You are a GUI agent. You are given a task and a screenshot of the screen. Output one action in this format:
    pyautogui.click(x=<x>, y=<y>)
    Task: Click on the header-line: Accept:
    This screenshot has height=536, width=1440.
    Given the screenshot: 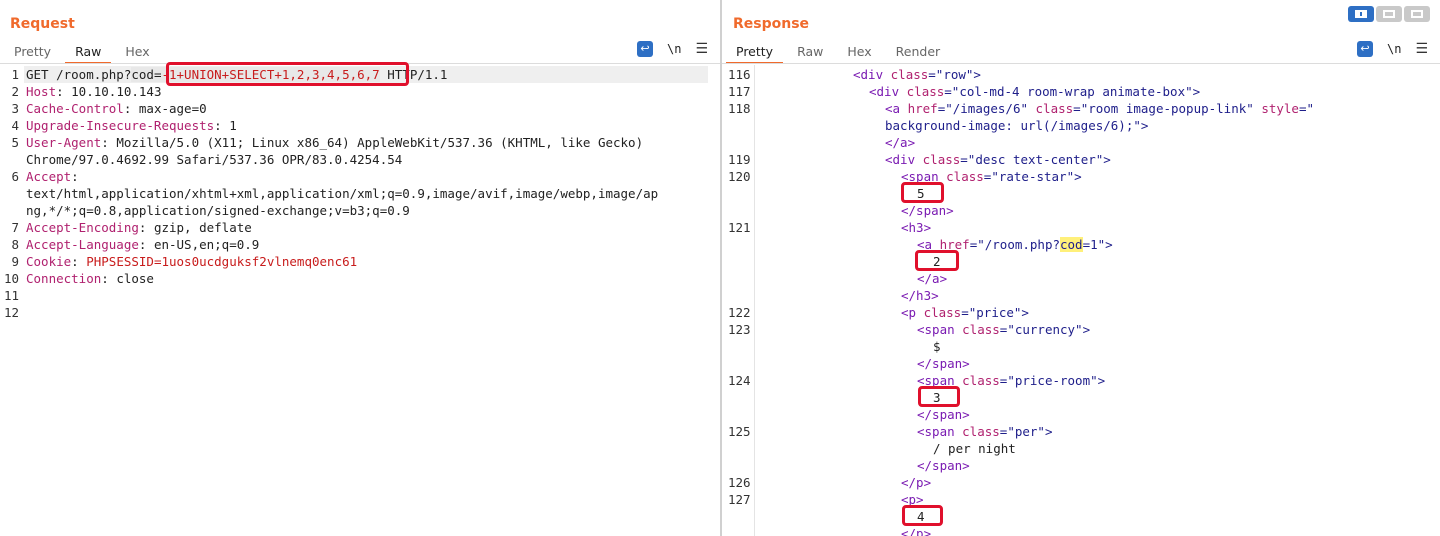 What is the action you would take?
    pyautogui.click(x=52, y=176)
    